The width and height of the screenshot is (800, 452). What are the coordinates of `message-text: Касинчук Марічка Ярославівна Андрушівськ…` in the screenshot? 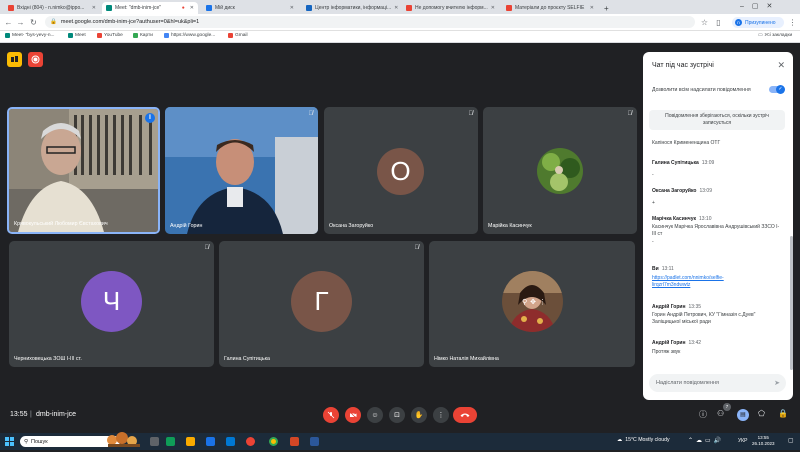 It's located at (716, 230).